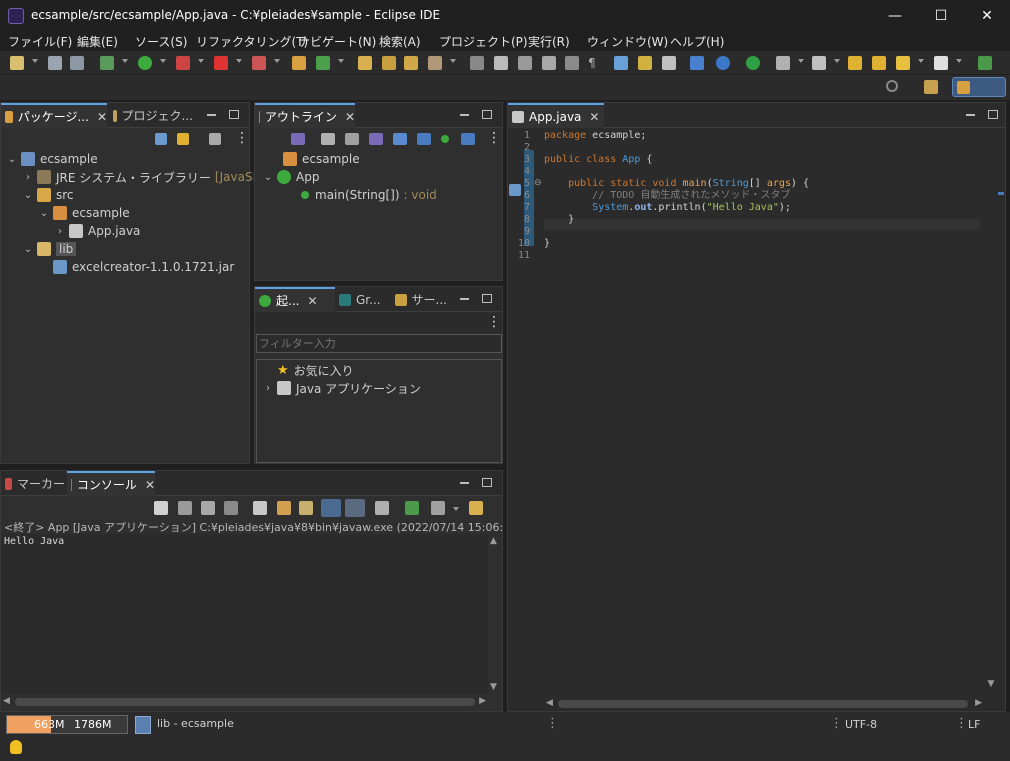 The width and height of the screenshot is (1010, 761). I want to click on debug-dropdown-icon, so click(125, 61).